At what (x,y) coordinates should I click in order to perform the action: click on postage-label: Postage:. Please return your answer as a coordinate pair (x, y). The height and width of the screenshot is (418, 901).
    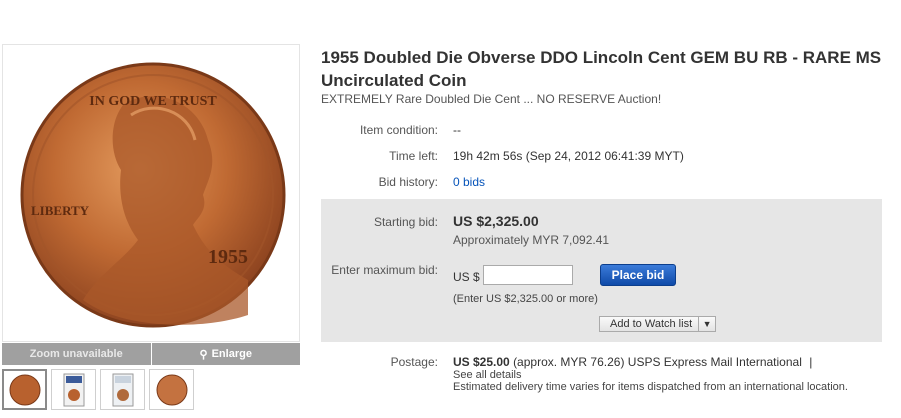
    Looking at the image, I should click on (414, 362).